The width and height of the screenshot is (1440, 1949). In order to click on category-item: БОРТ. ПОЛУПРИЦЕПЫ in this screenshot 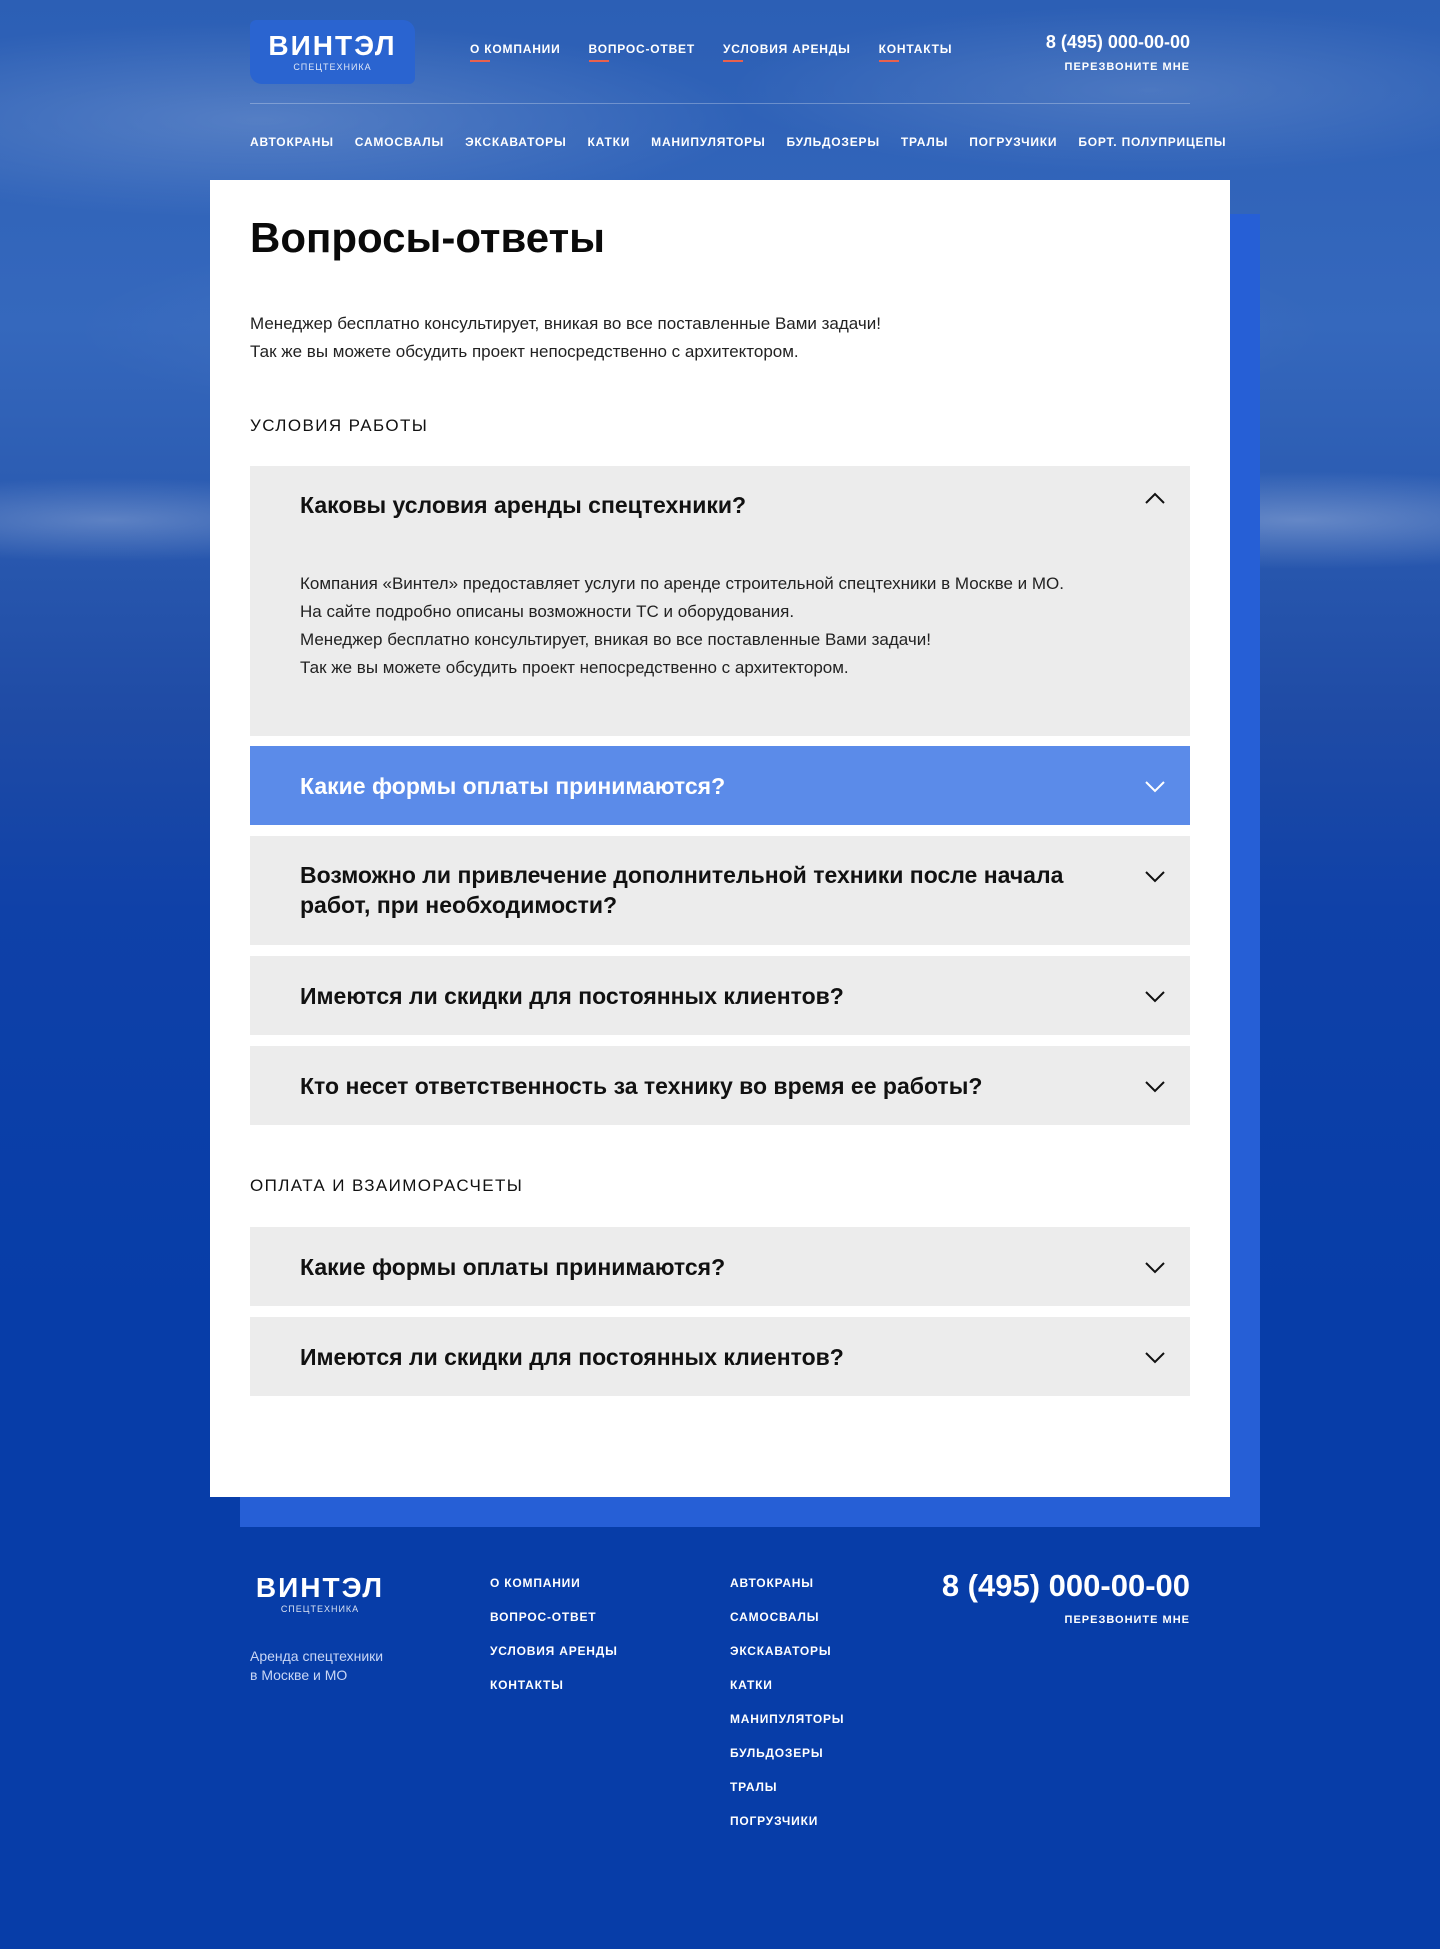, I will do `click(1152, 142)`.